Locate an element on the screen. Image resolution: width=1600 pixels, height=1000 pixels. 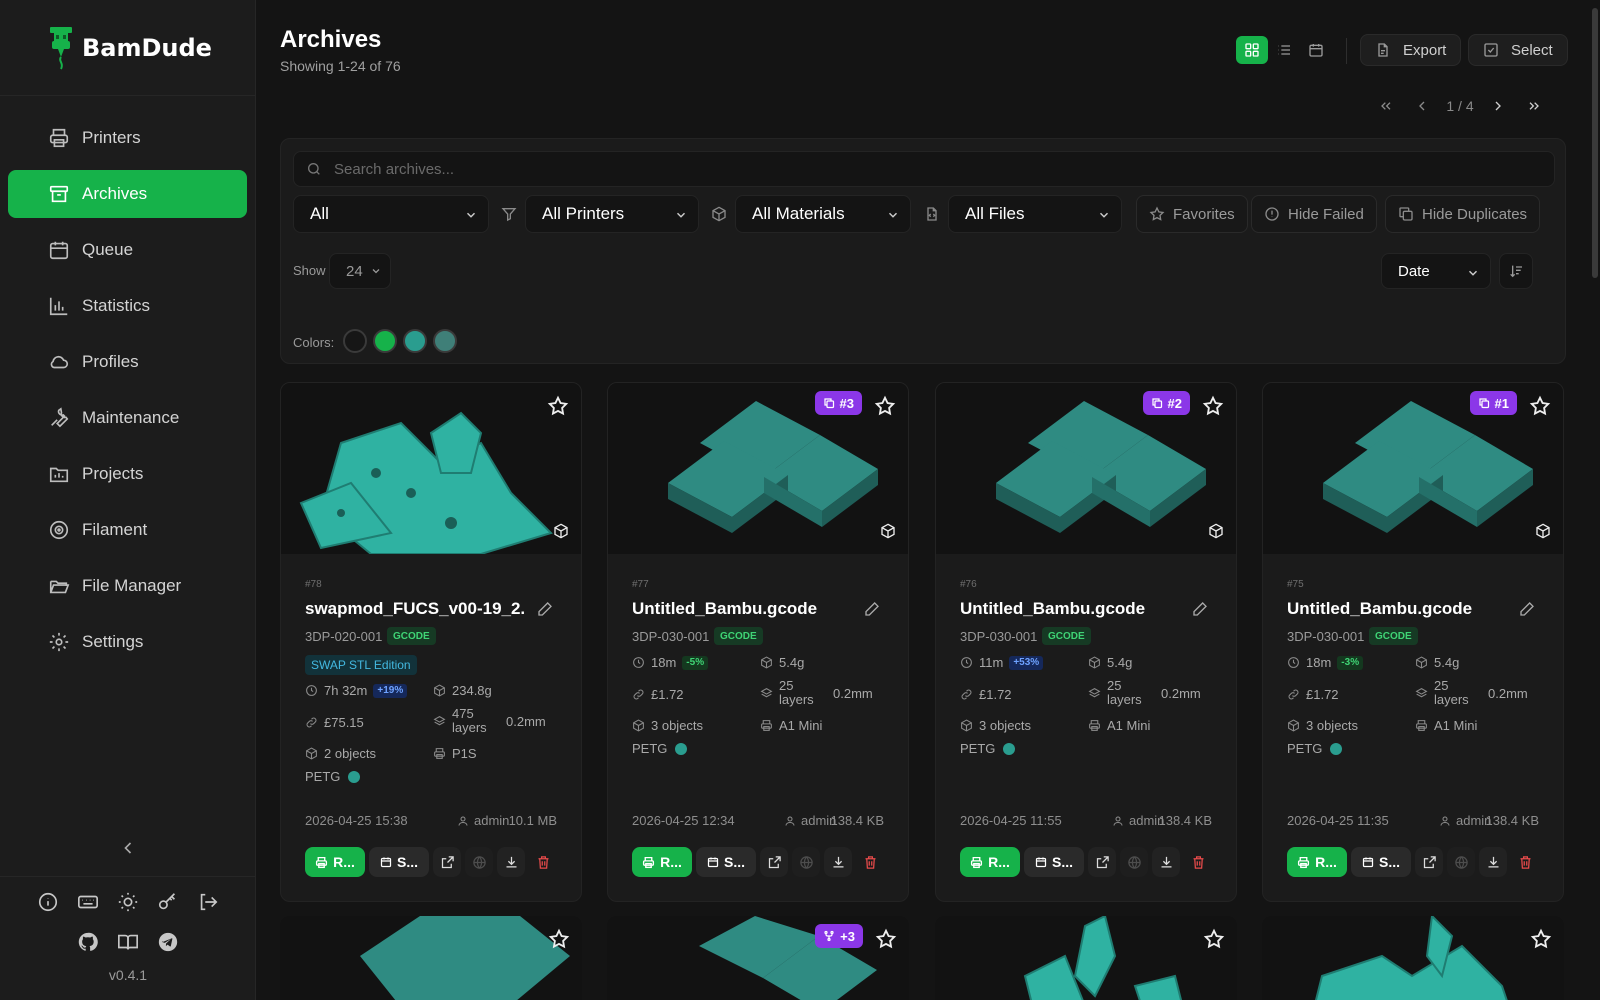
sidebar-item-queue: Queue is located at coordinates (127, 250).